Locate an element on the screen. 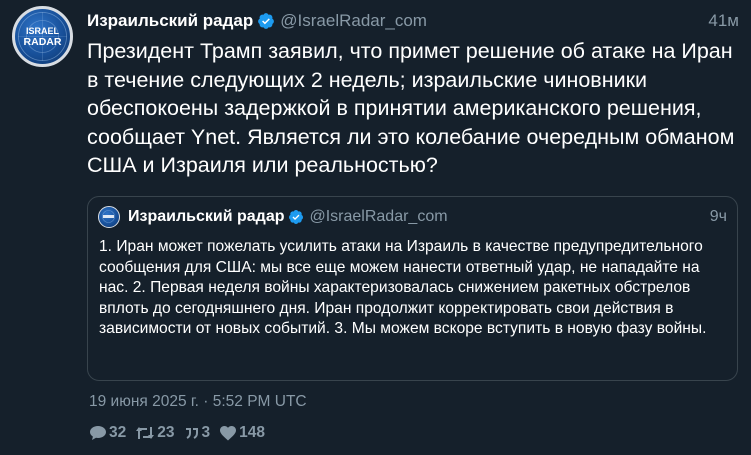 This screenshot has height=455, width=751. author-avatar: ISRAEL RADAR is located at coordinates (42, 36).